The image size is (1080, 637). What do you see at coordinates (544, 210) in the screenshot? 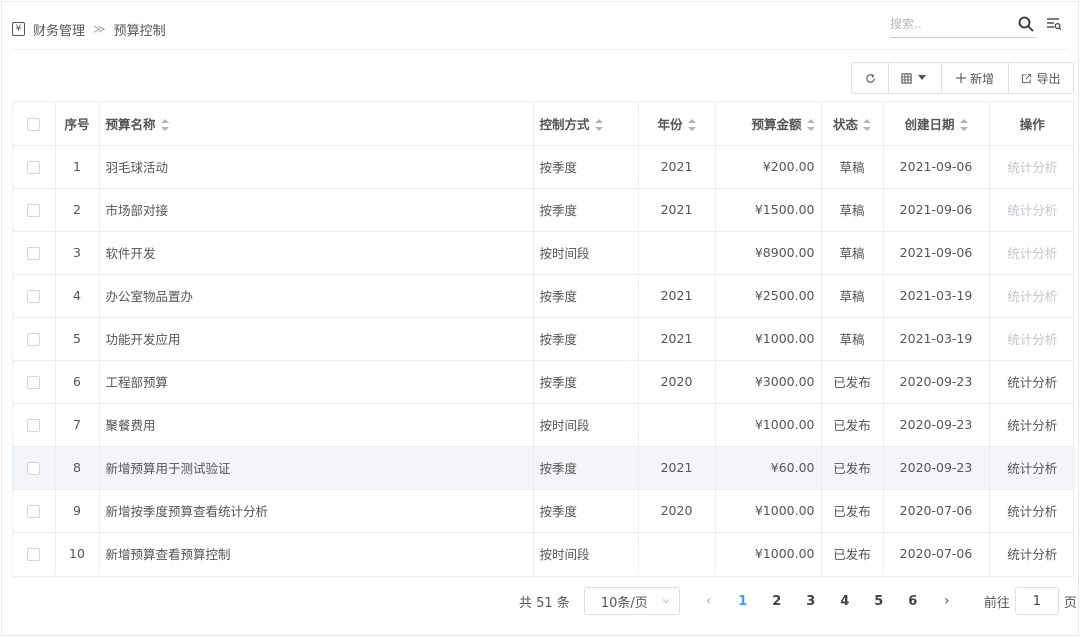
I see `table-row: 2 市场部对接 按季度 2021 ¥1500.00 草稿 2021-09-06 统计分析` at bounding box center [544, 210].